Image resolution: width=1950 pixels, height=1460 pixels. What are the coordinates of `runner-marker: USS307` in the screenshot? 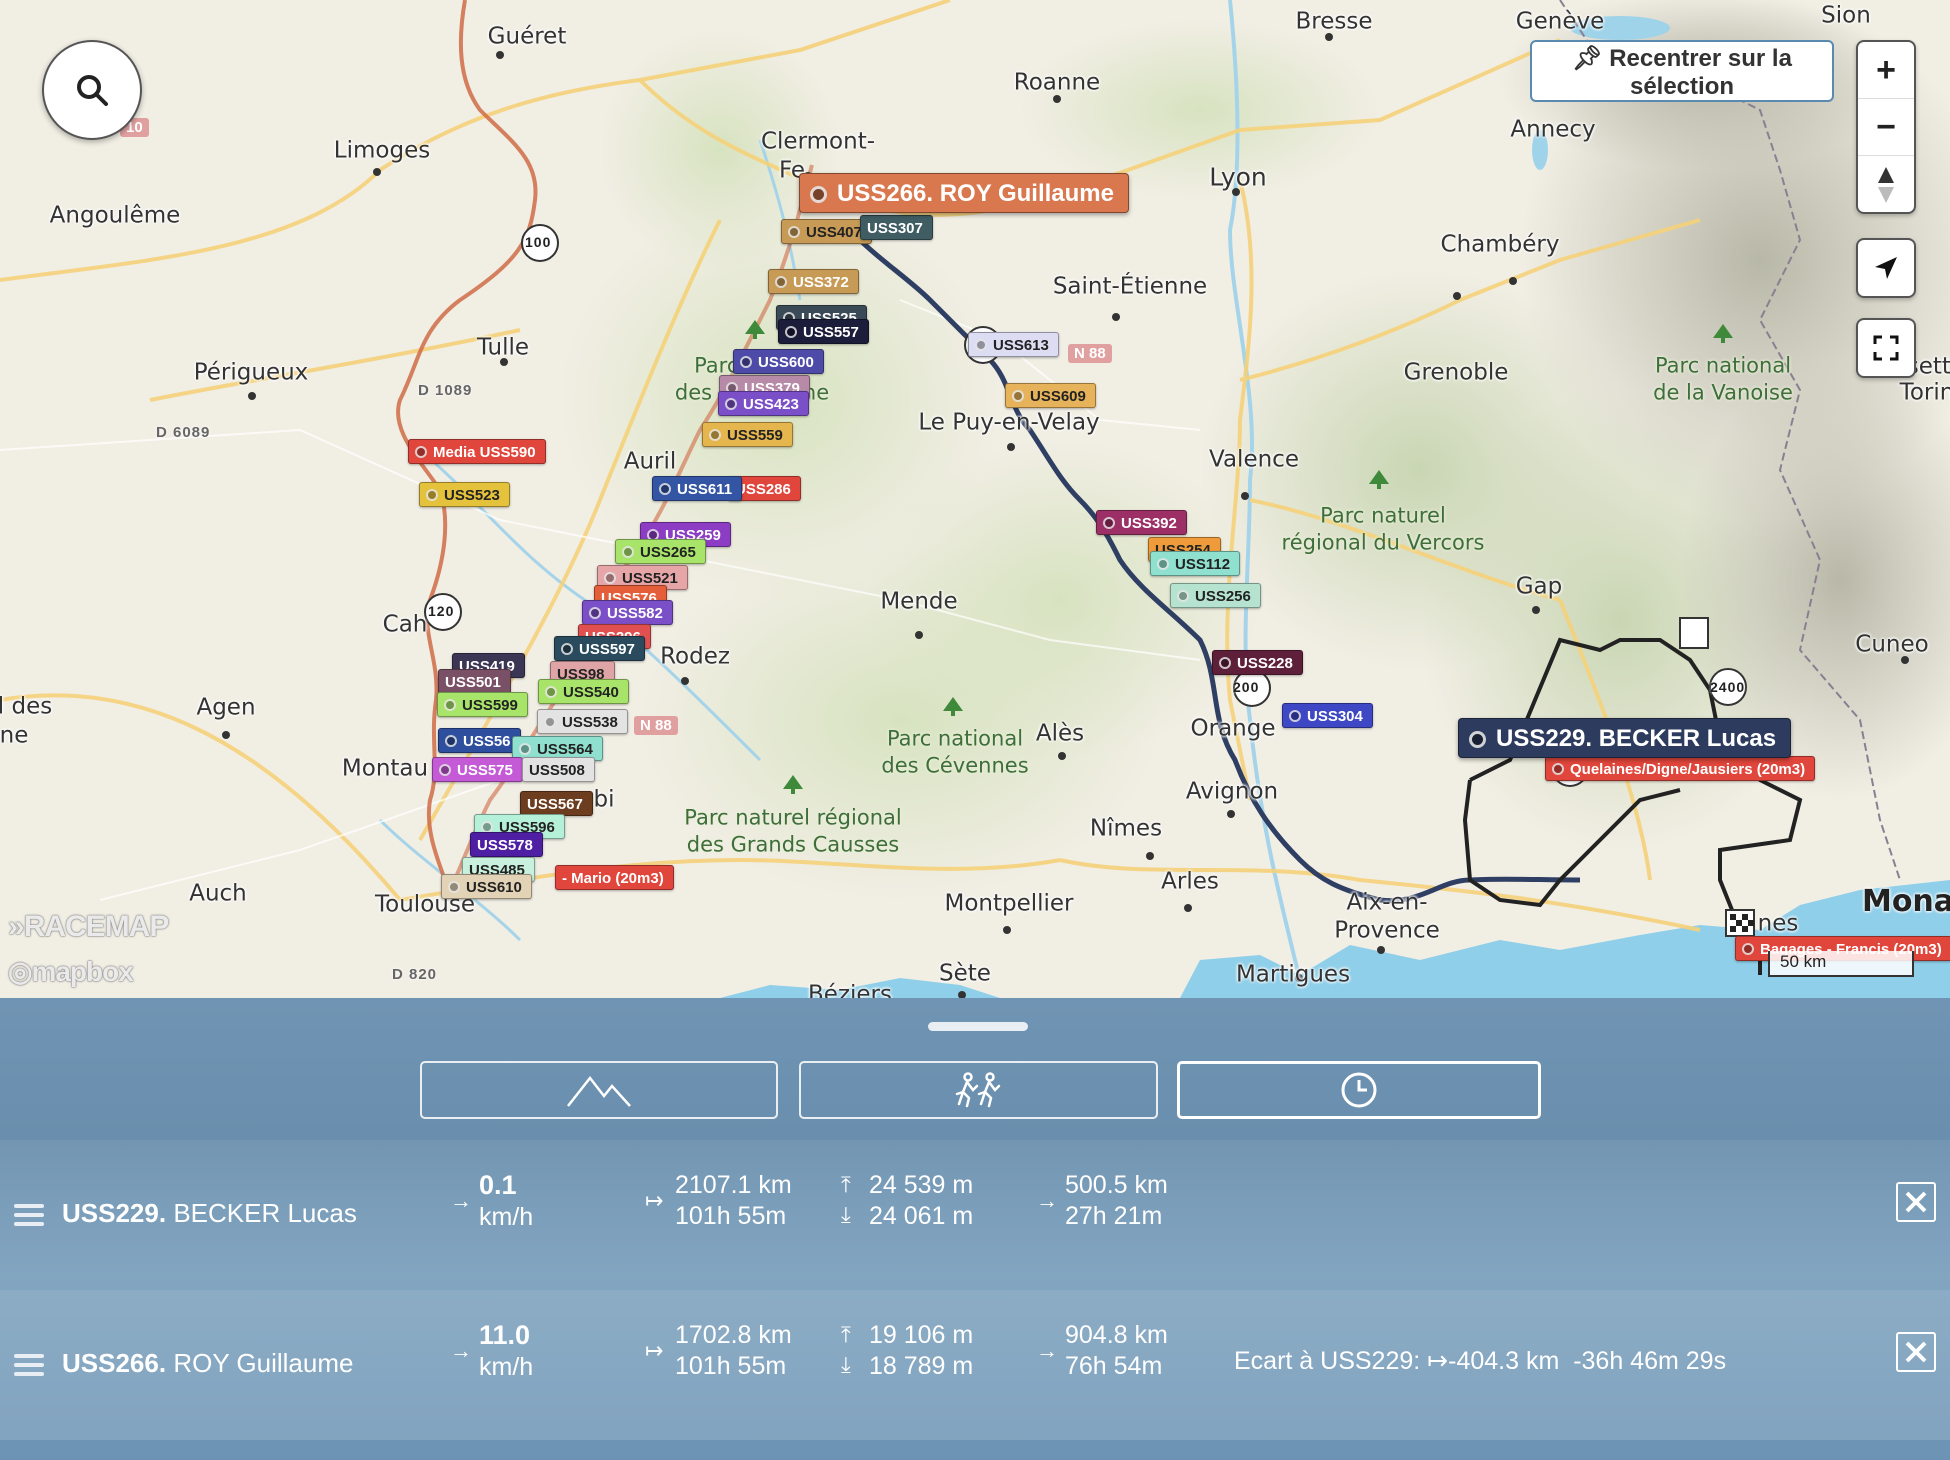 It's located at (896, 227).